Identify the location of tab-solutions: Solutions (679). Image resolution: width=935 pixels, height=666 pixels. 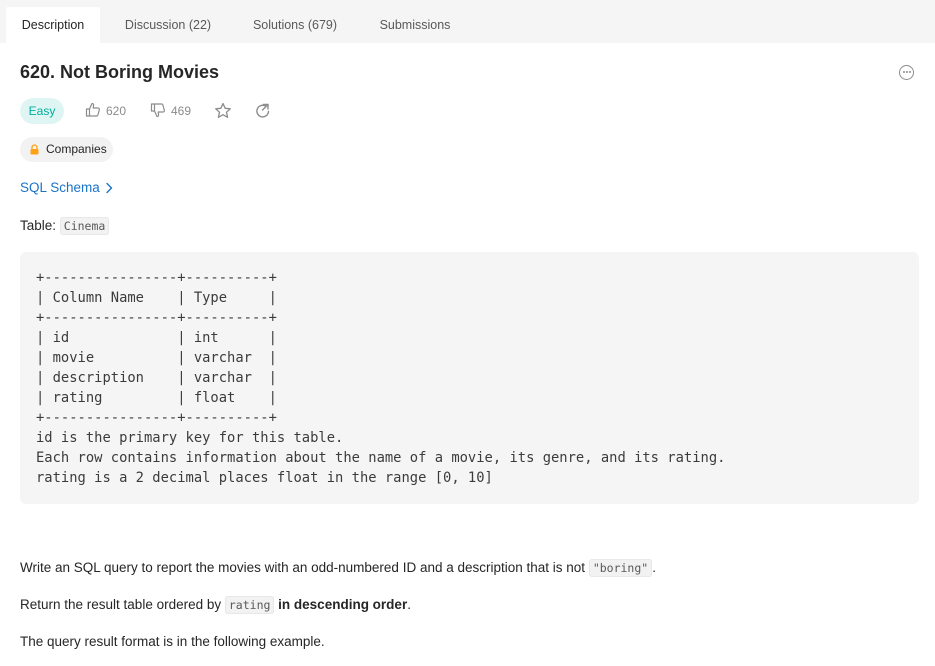
(295, 25).